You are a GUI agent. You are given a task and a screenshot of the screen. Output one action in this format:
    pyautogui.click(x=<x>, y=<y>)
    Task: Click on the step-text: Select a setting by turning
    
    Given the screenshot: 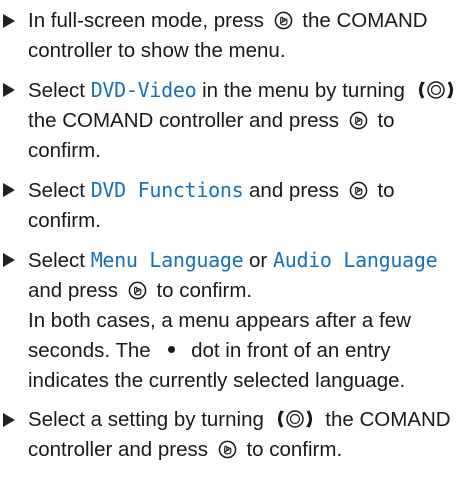 What is the action you would take?
    pyautogui.click(x=146, y=419)
    